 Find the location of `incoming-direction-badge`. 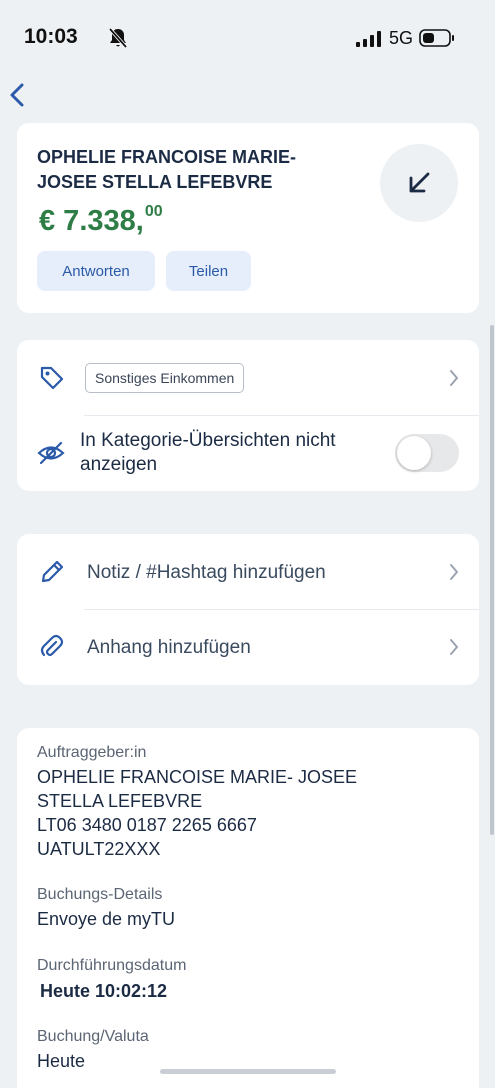

incoming-direction-badge is located at coordinates (419, 183).